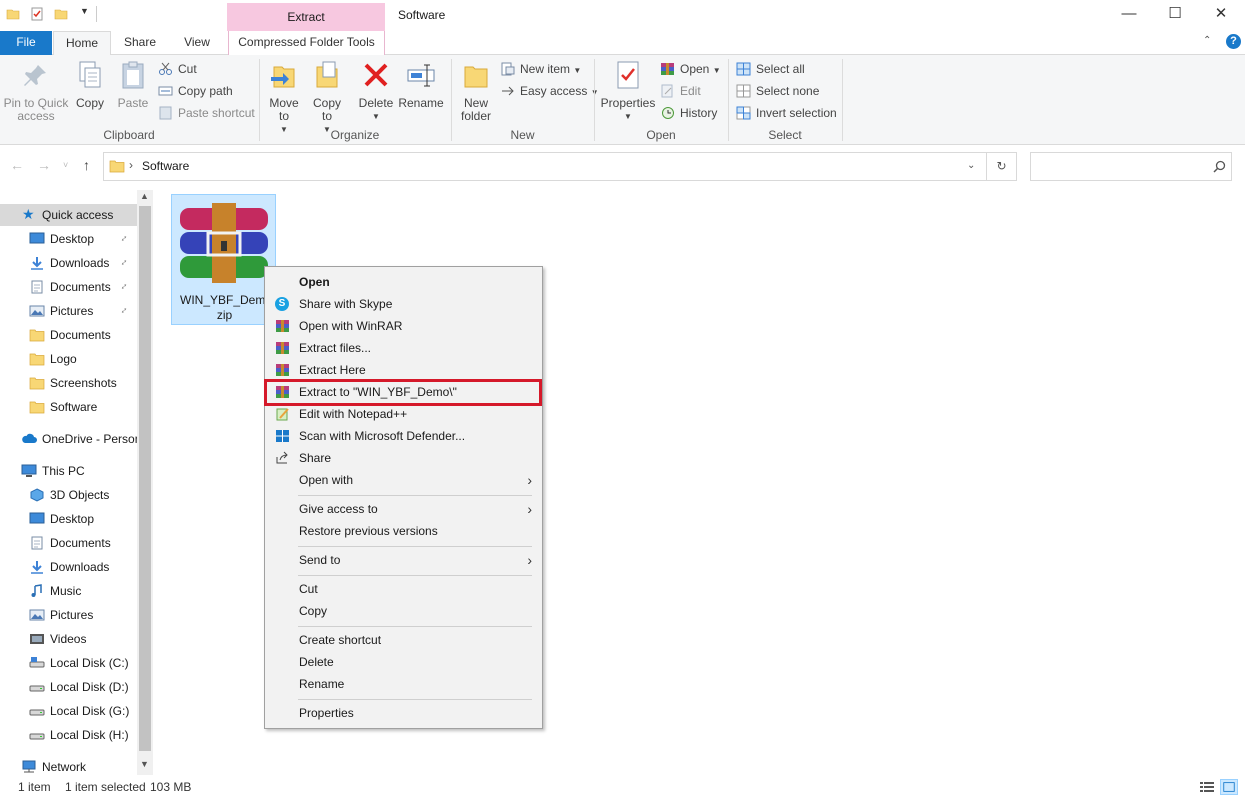 This screenshot has width=1245, height=797. What do you see at coordinates (89, 663) in the screenshot?
I see `nav-item-label: Local Disk (C:)` at bounding box center [89, 663].